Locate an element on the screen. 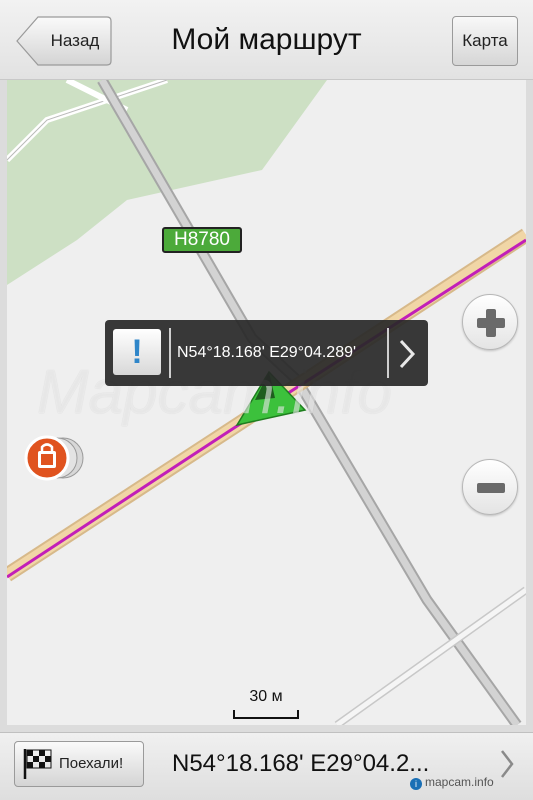  go-button-label: Поехали! is located at coordinates (91, 763).